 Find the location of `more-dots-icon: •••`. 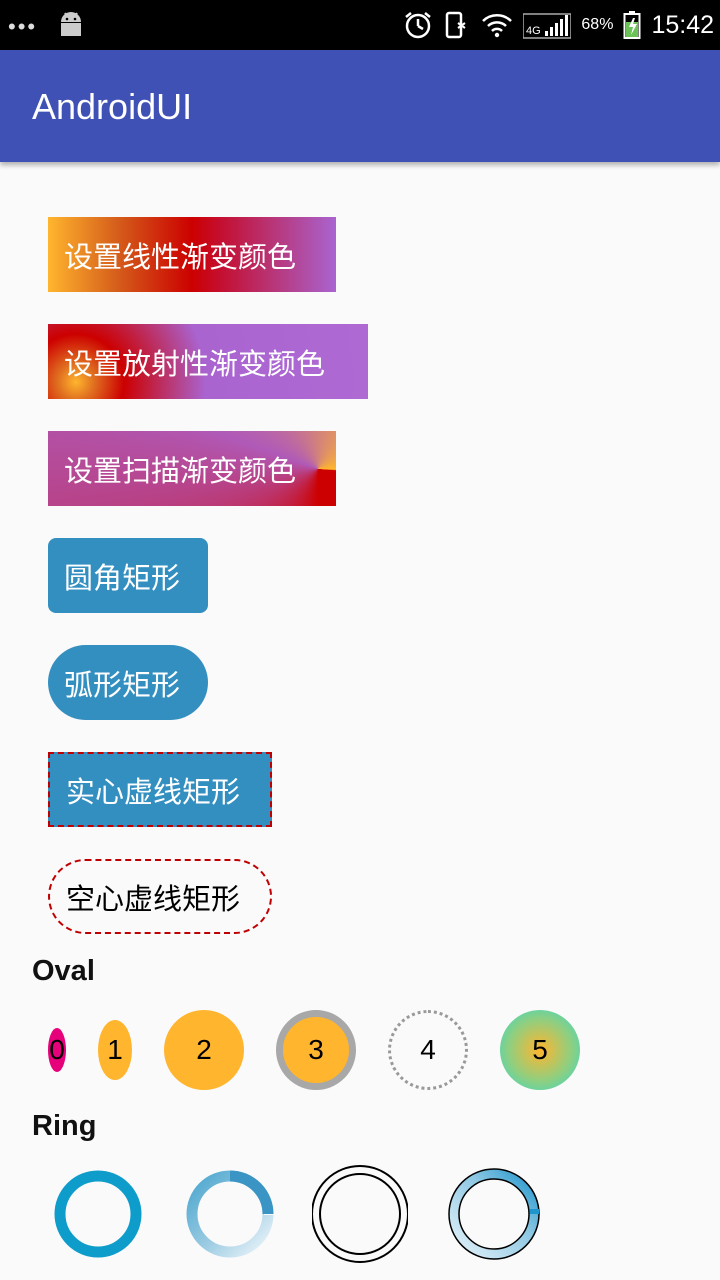

more-dots-icon: ••• is located at coordinates (23, 26).